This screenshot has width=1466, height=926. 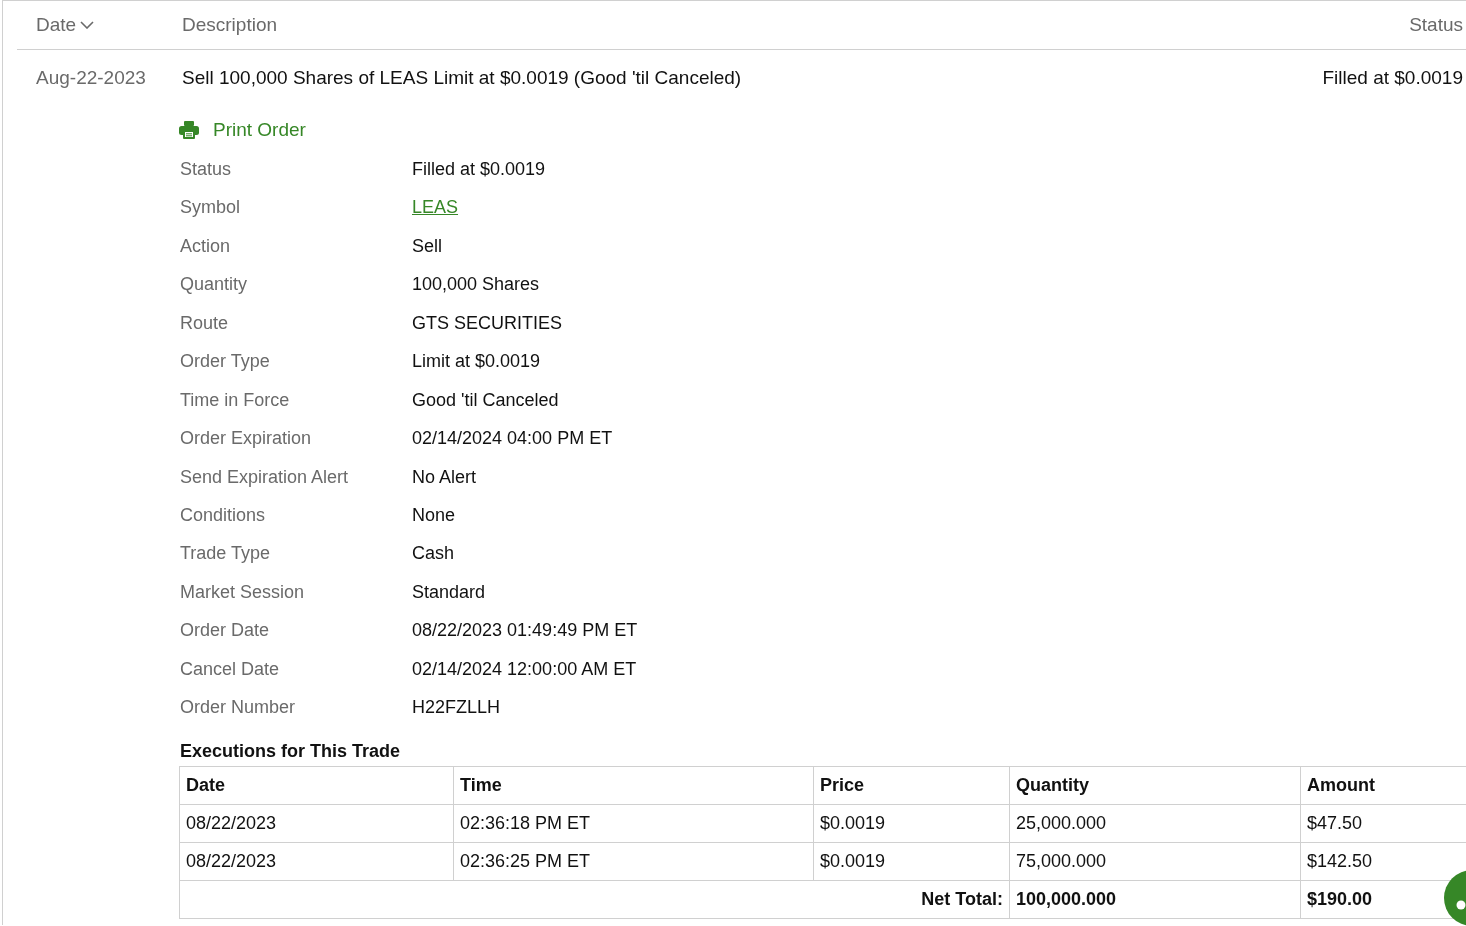 What do you see at coordinates (290, 751) in the screenshot?
I see `section-title: Executions for This Trade` at bounding box center [290, 751].